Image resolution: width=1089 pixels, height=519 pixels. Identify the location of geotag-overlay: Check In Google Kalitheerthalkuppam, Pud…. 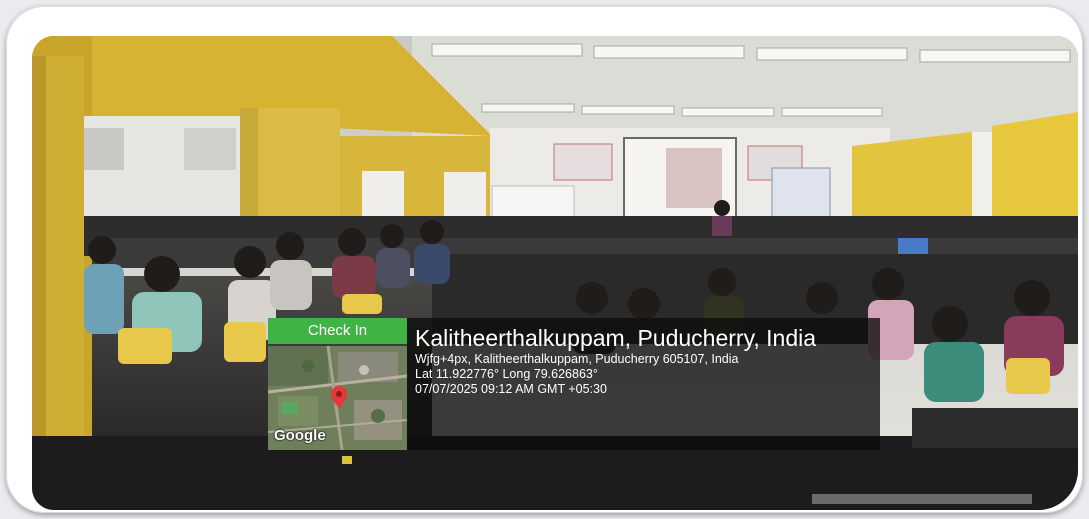
(574, 384).